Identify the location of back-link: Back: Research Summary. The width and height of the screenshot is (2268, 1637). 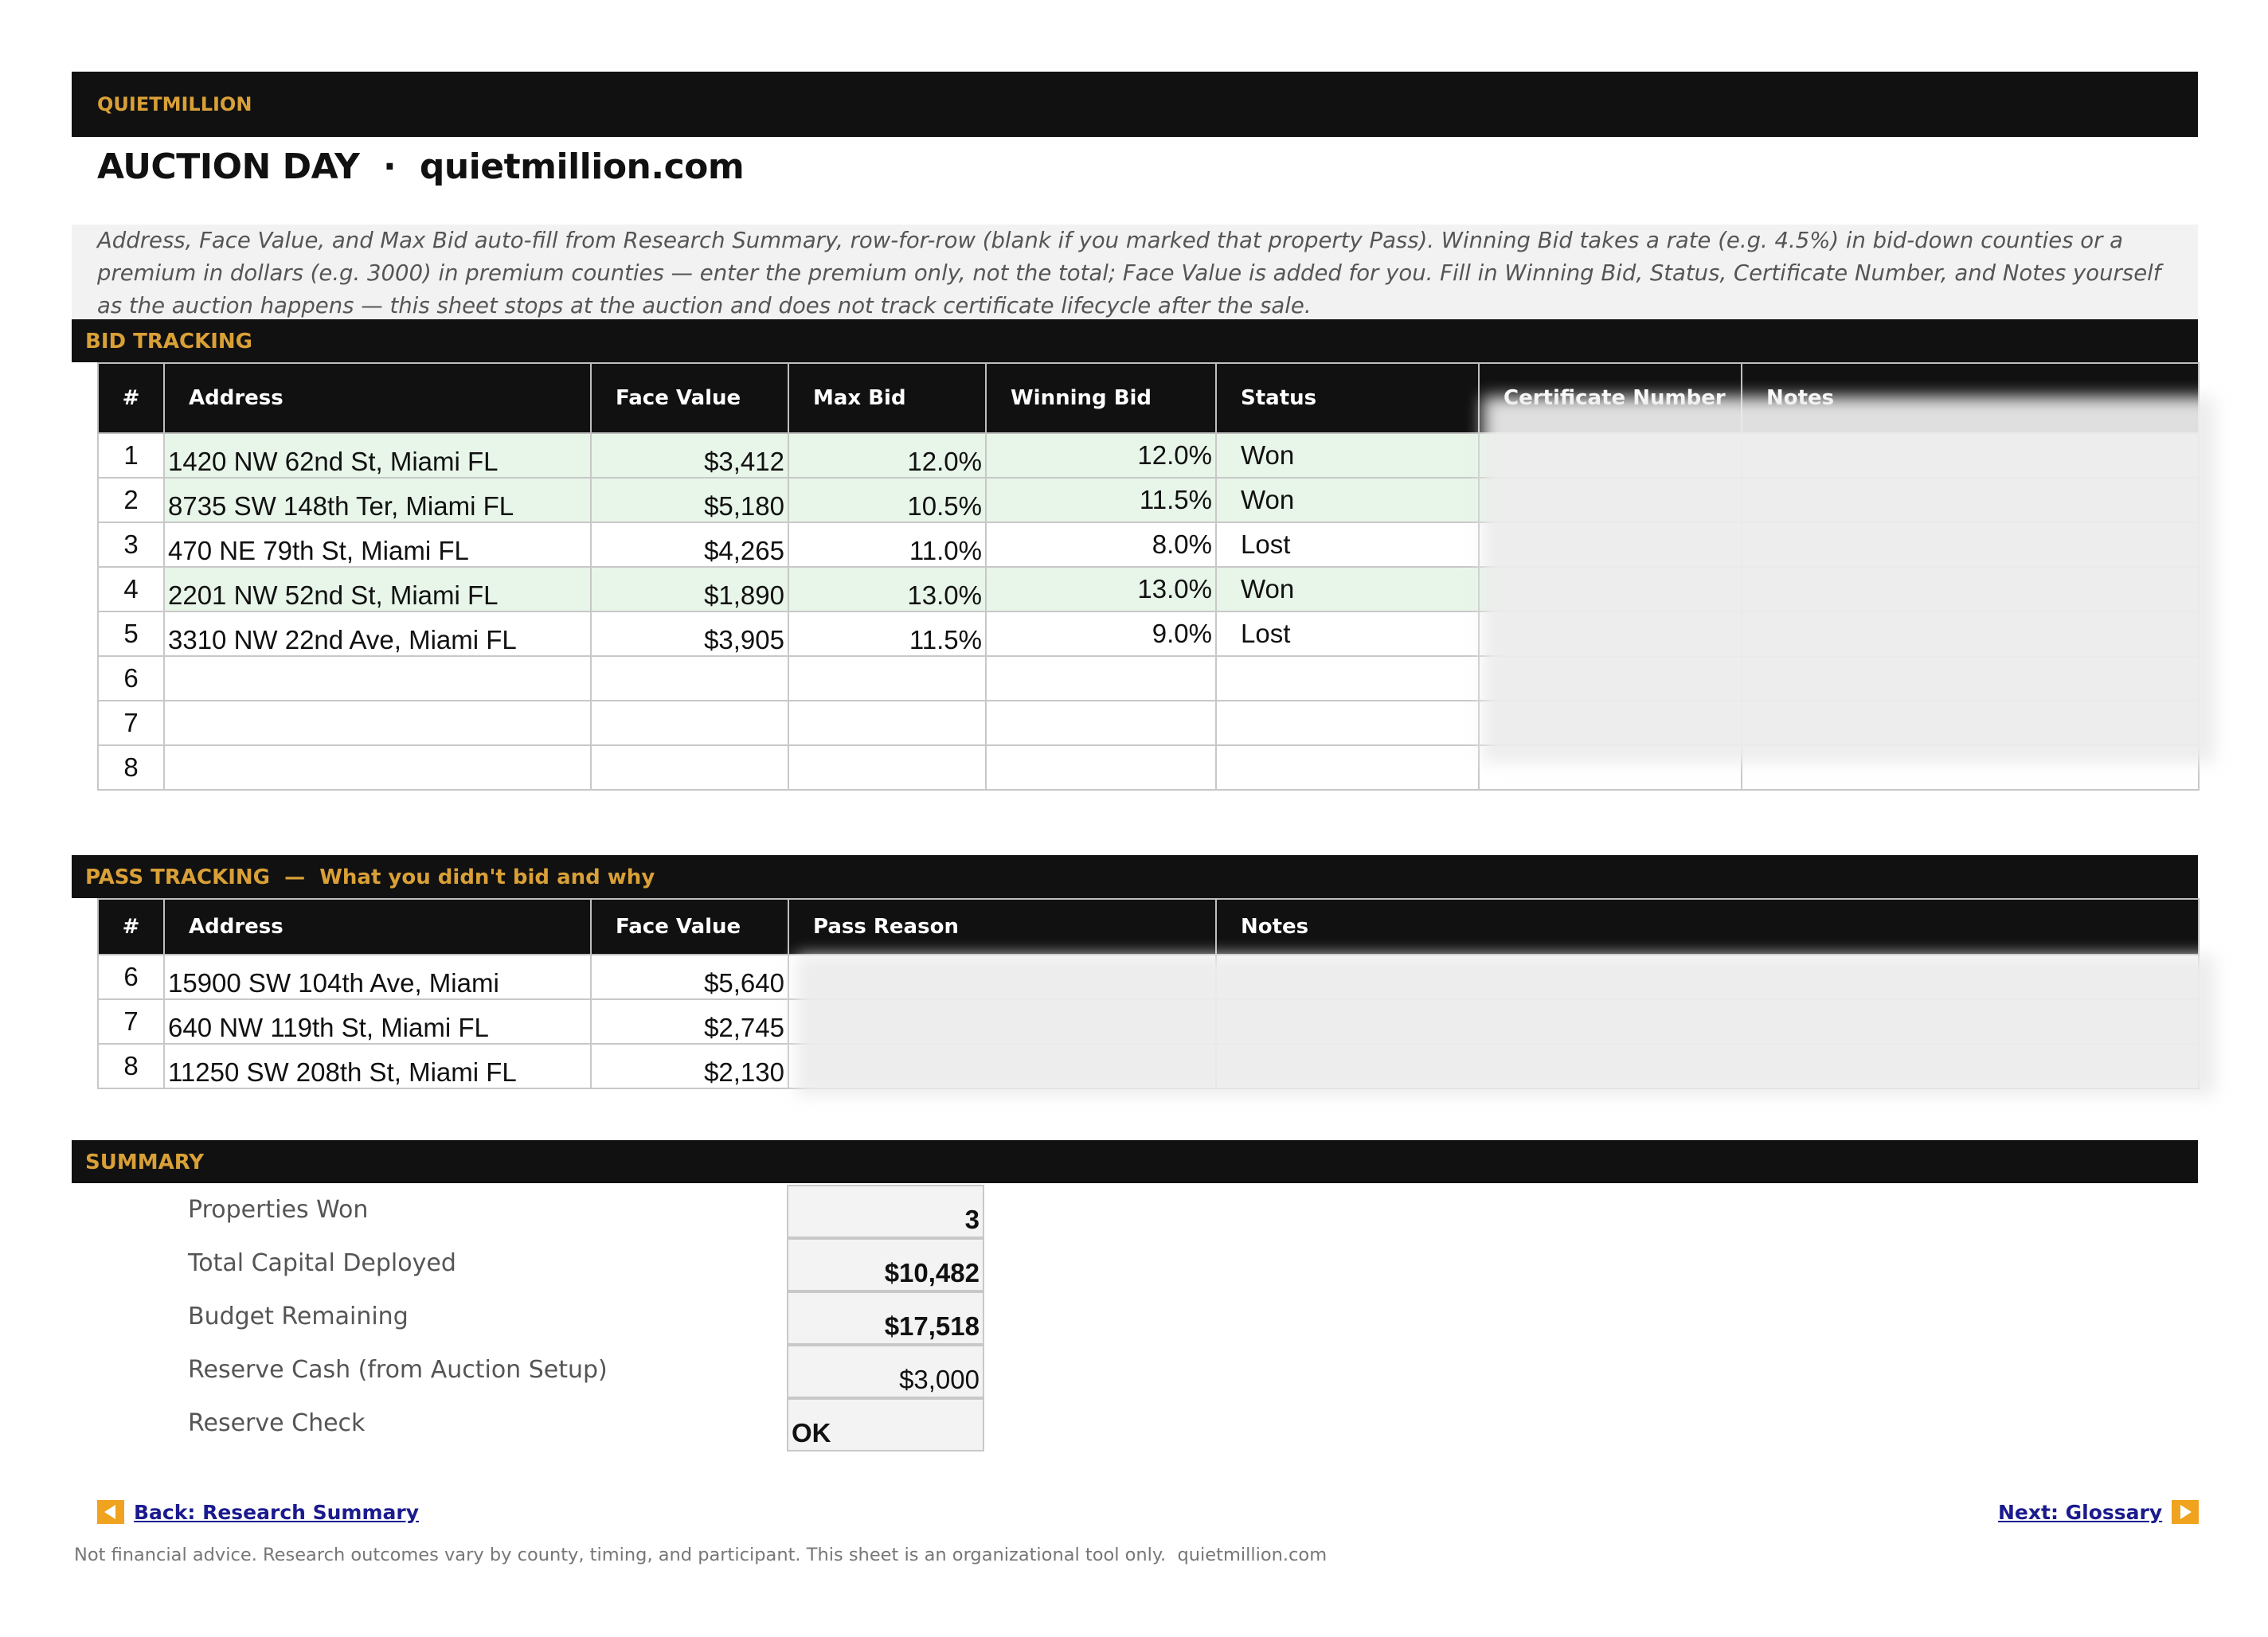
(253, 1512).